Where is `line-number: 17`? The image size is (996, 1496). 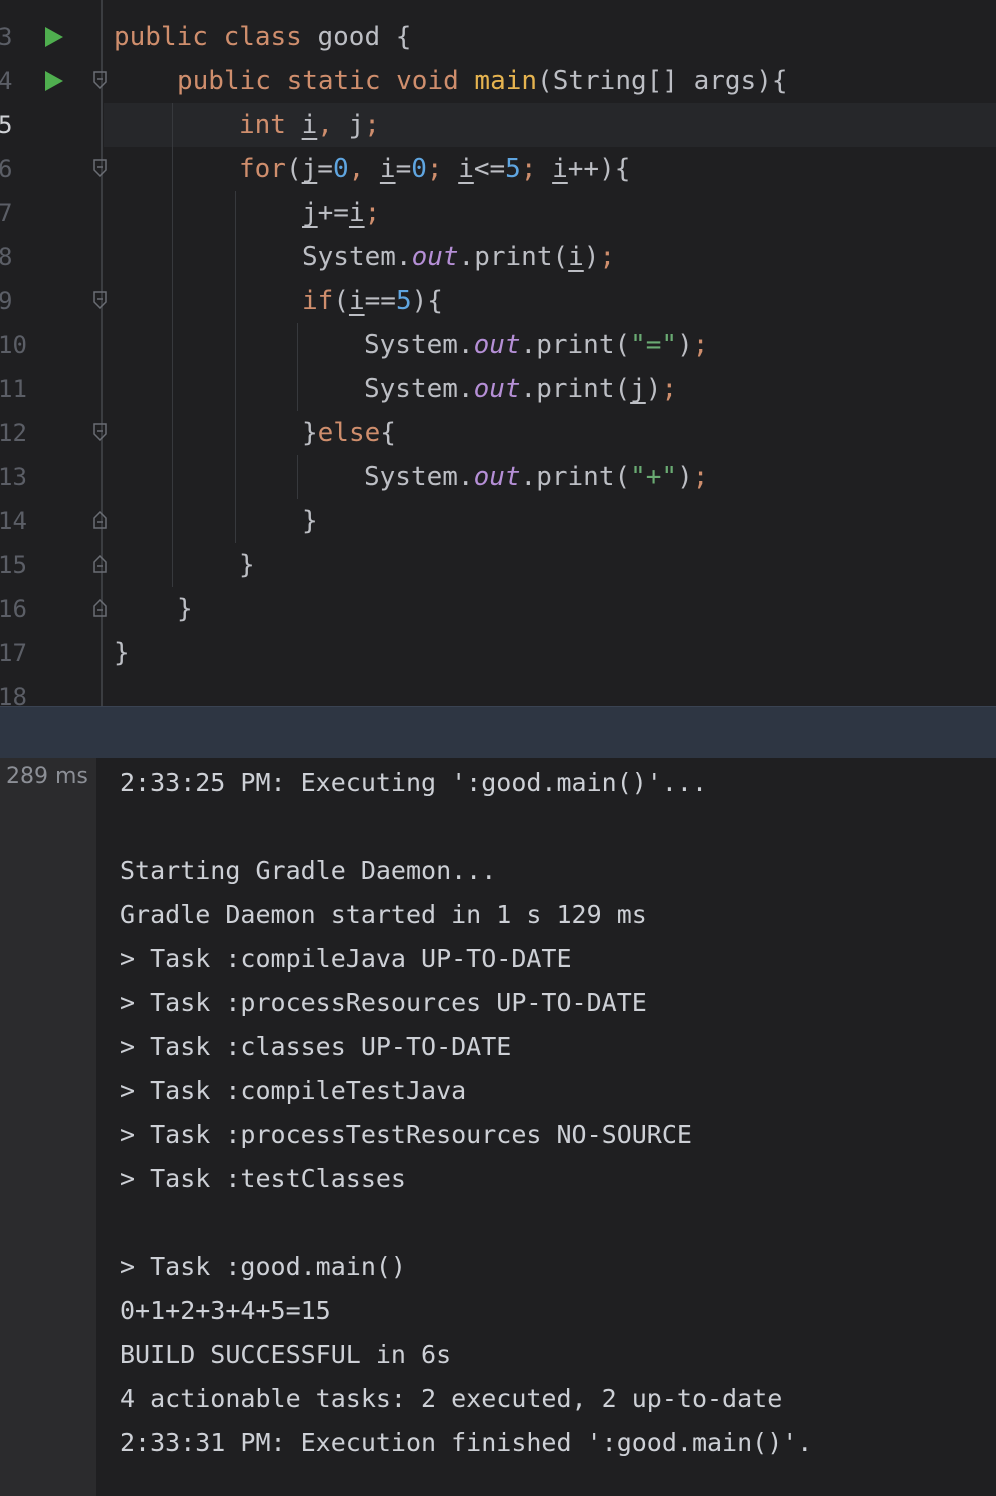
line-number: 17 is located at coordinates (13, 653).